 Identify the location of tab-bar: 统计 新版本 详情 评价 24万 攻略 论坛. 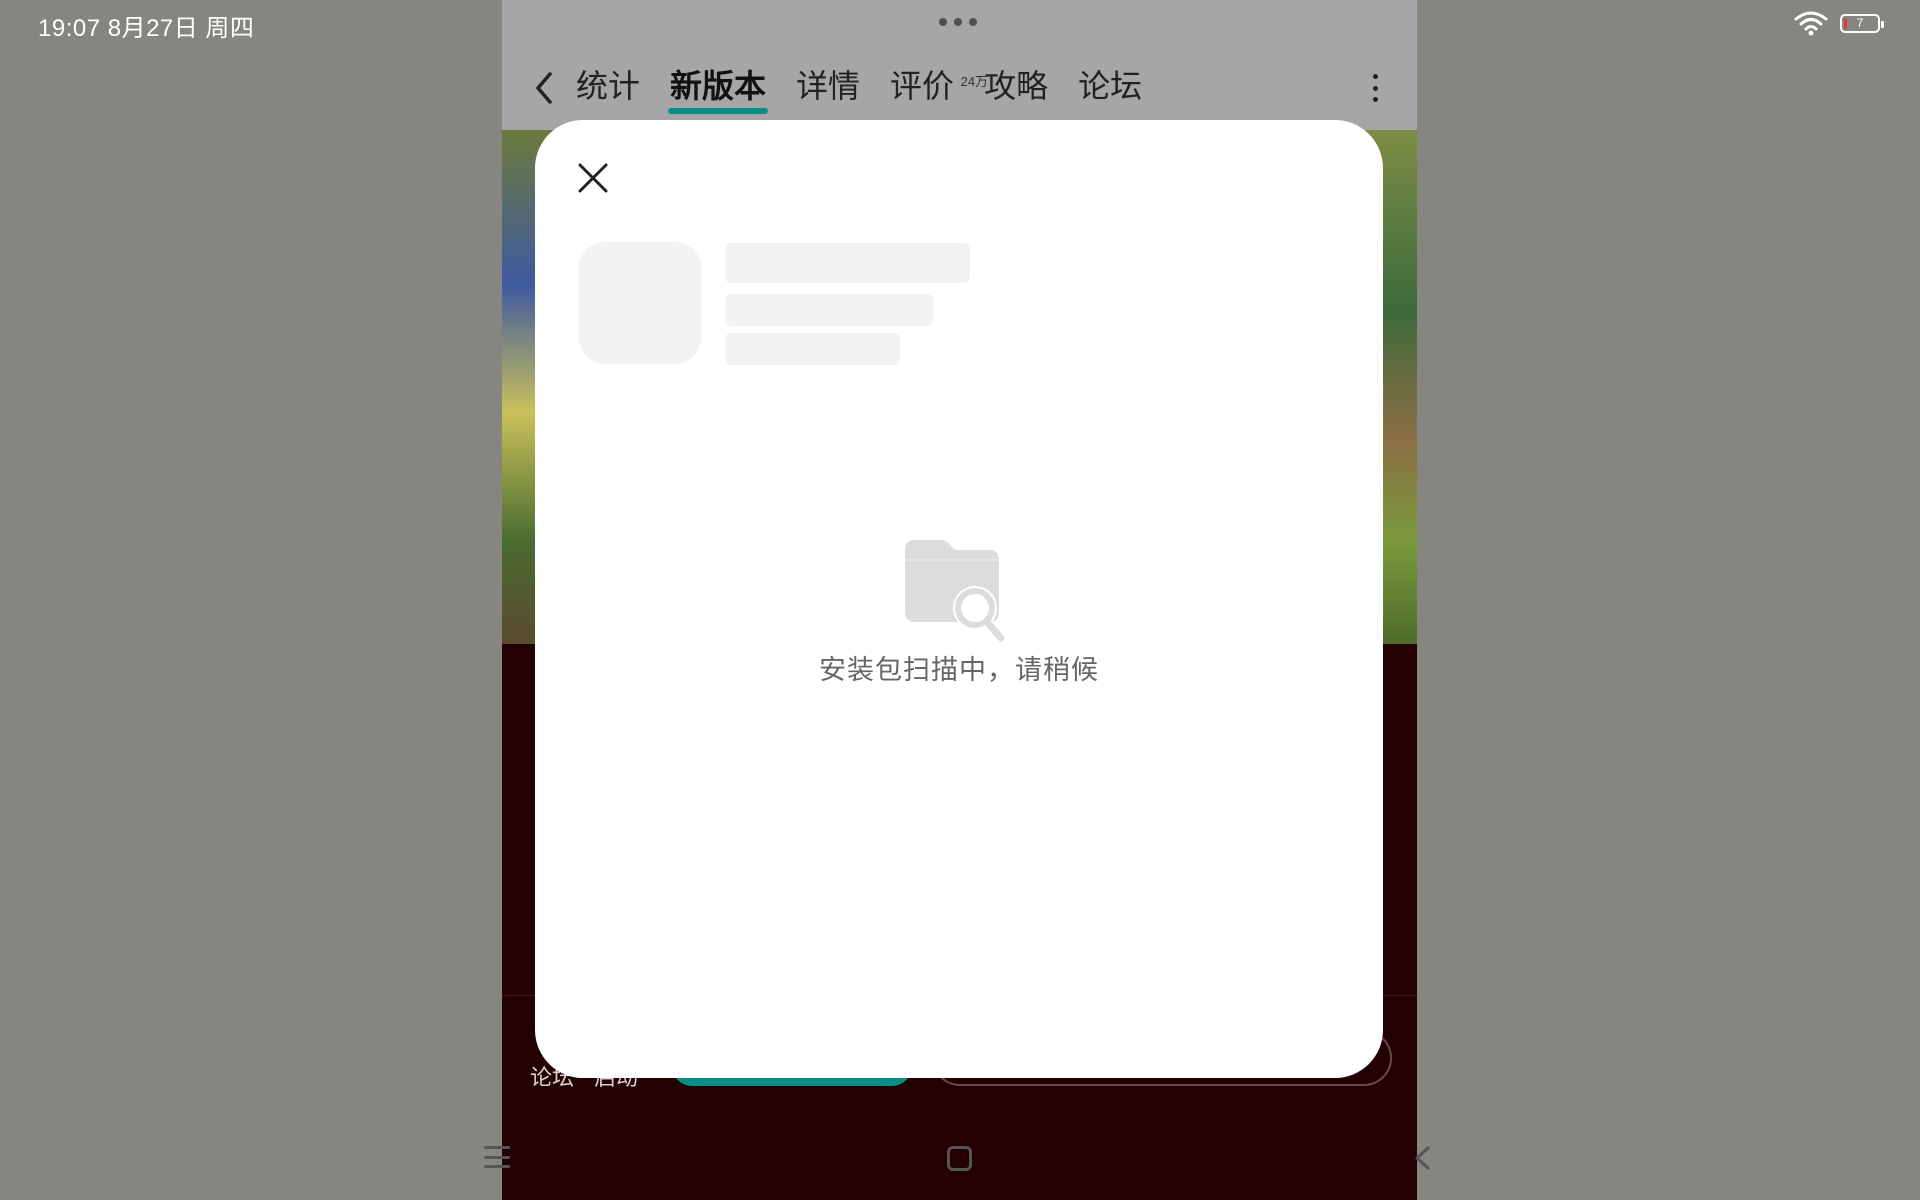
(874, 89).